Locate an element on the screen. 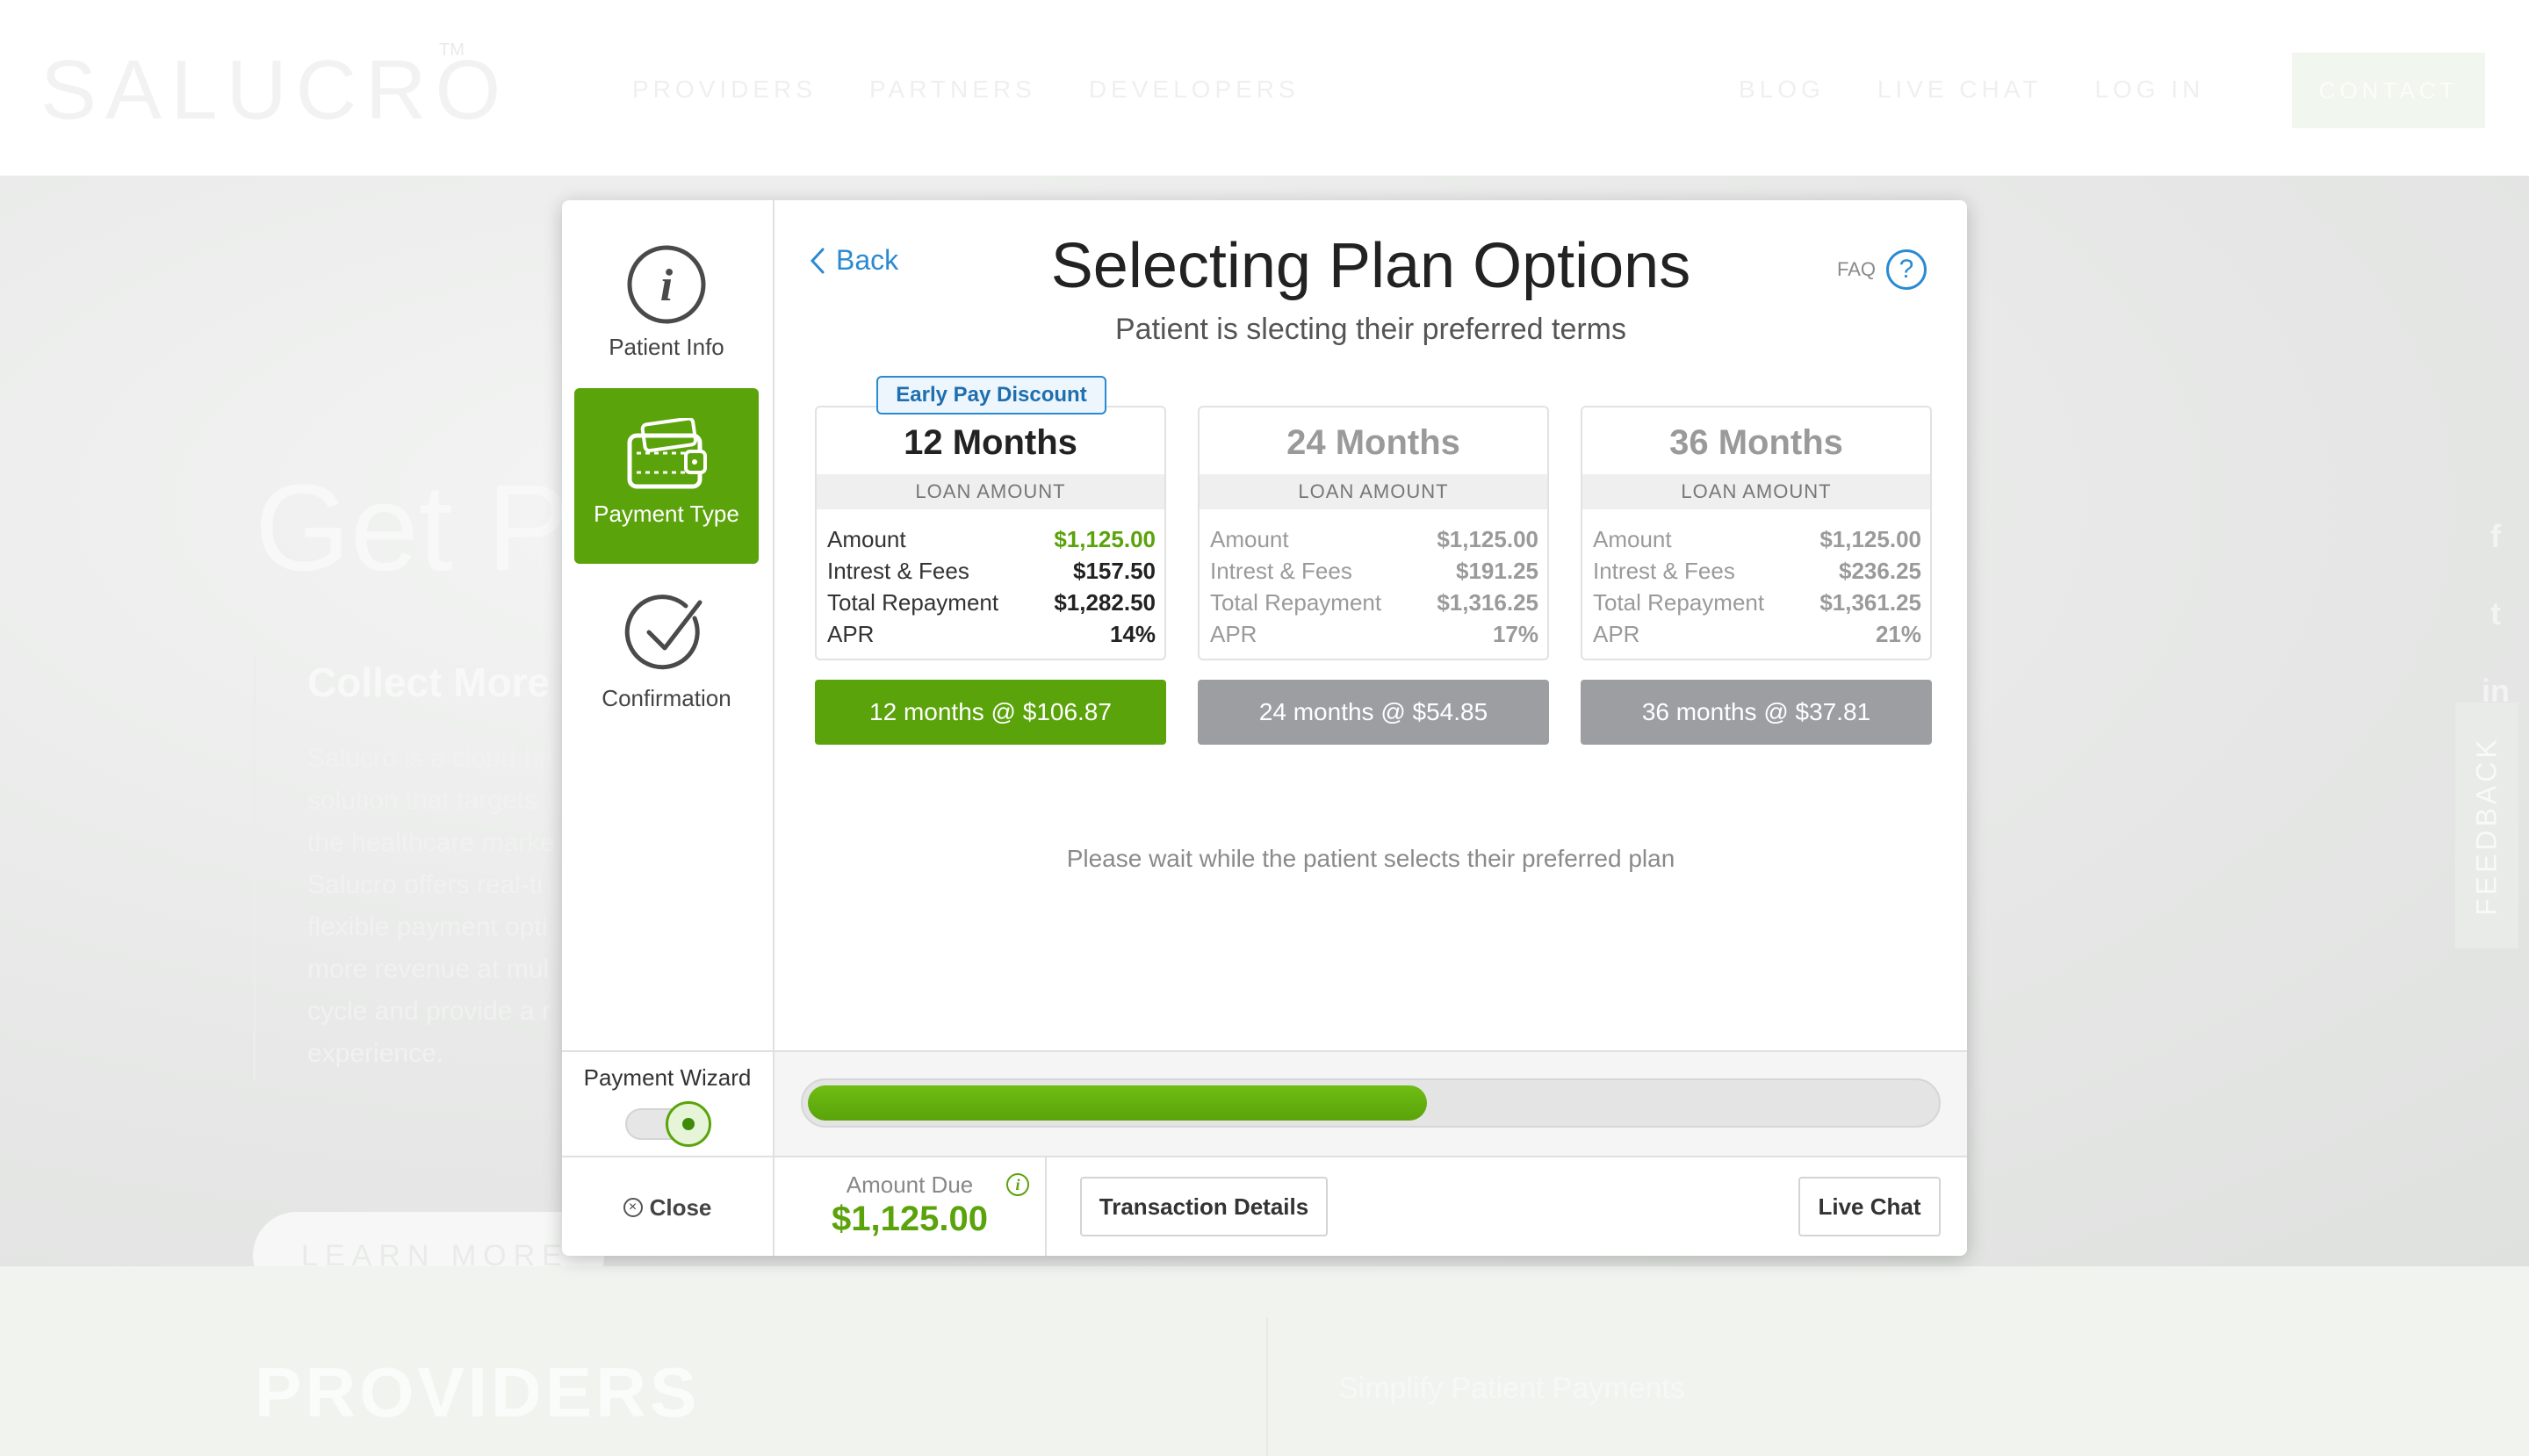 The image size is (2529, 1456). plan-title: 36 Months is located at coordinates (1756, 442).